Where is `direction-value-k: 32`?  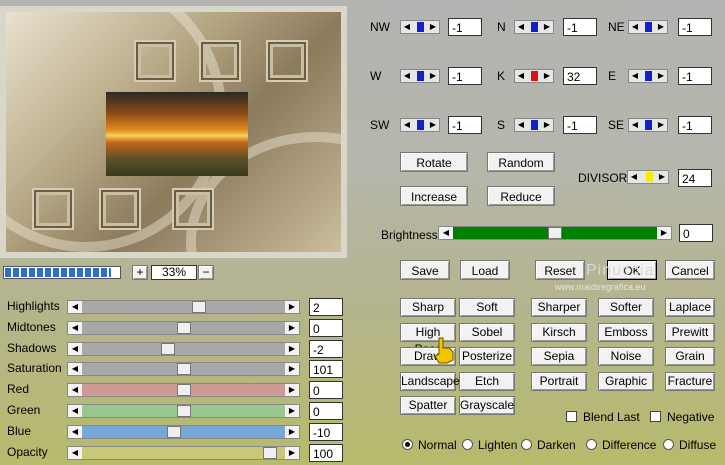
direction-value-k: 32 is located at coordinates (580, 76).